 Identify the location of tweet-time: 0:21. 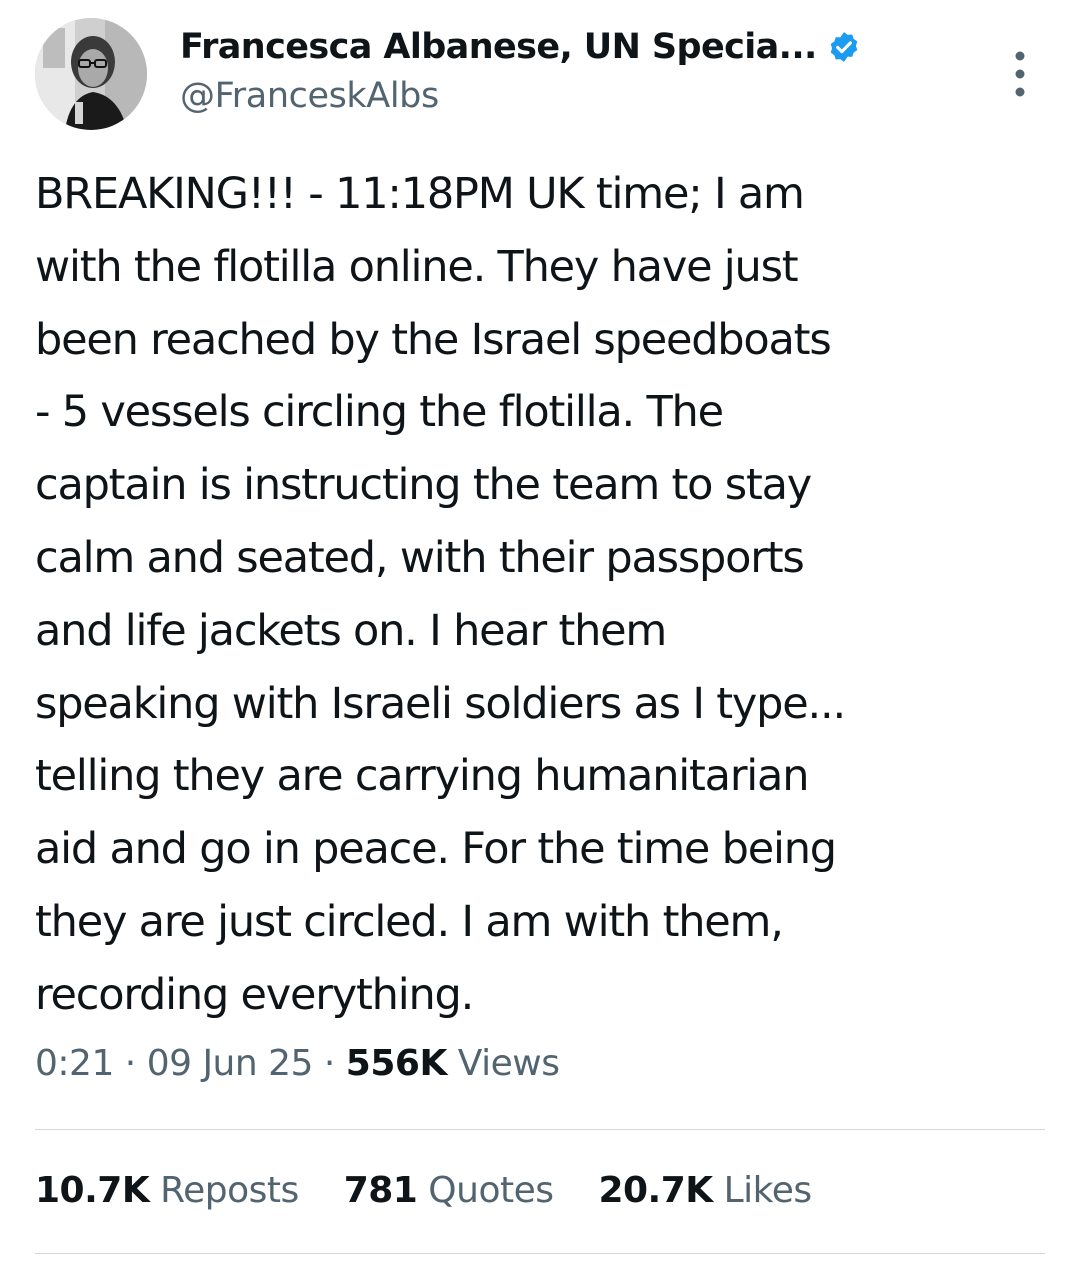
(74, 1063).